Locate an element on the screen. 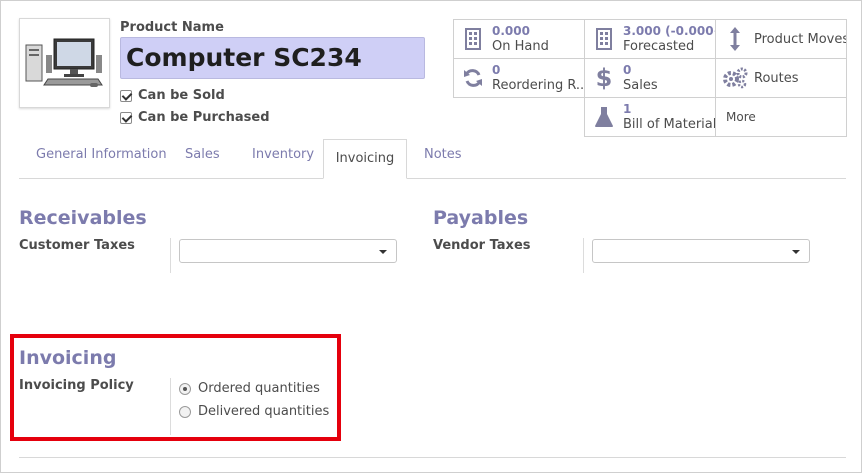  customer-taxes-select is located at coordinates (288, 251).